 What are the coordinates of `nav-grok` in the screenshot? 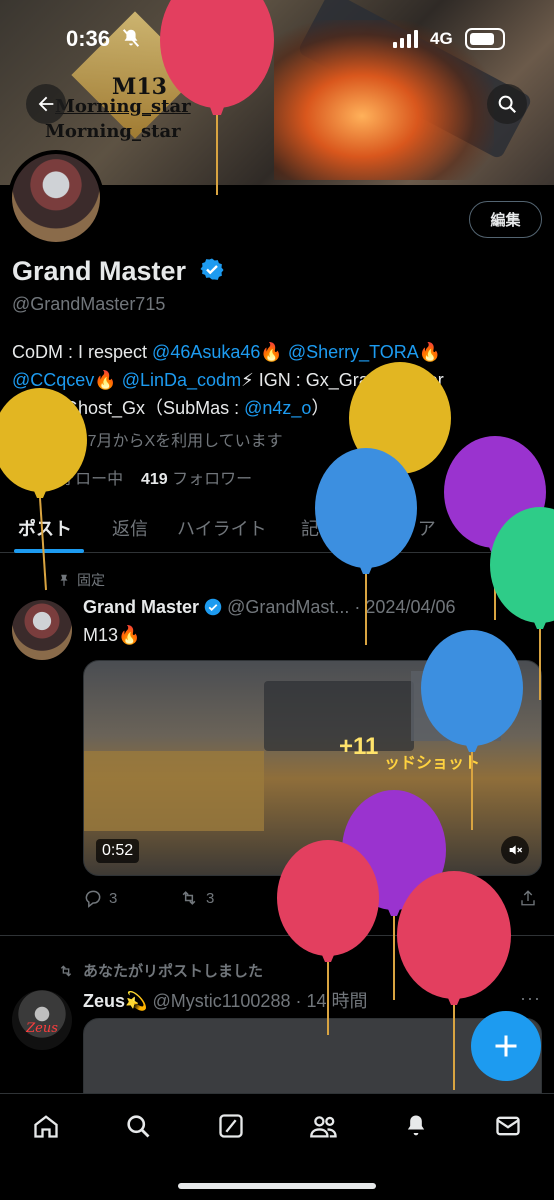 It's located at (231, 1126).